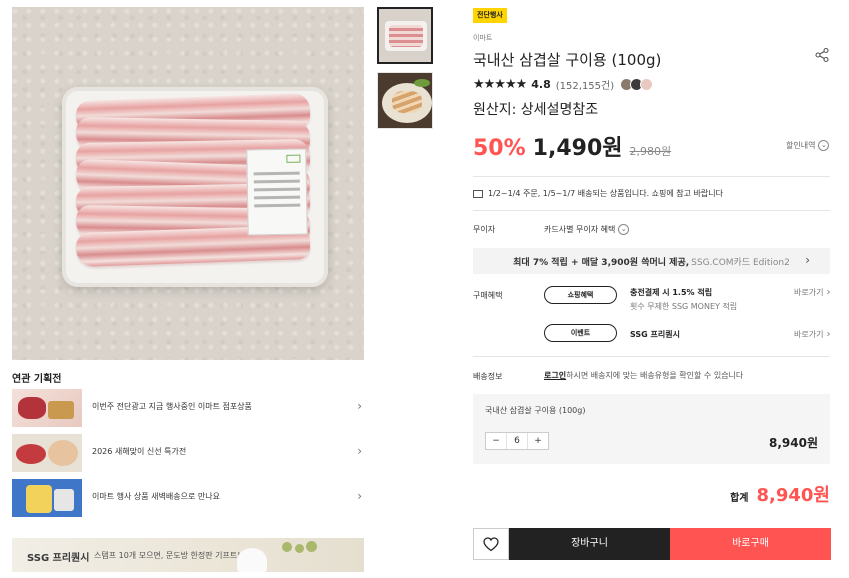  I want to click on card-promo-name: SSG.COM카드 Edition2, so click(740, 262).